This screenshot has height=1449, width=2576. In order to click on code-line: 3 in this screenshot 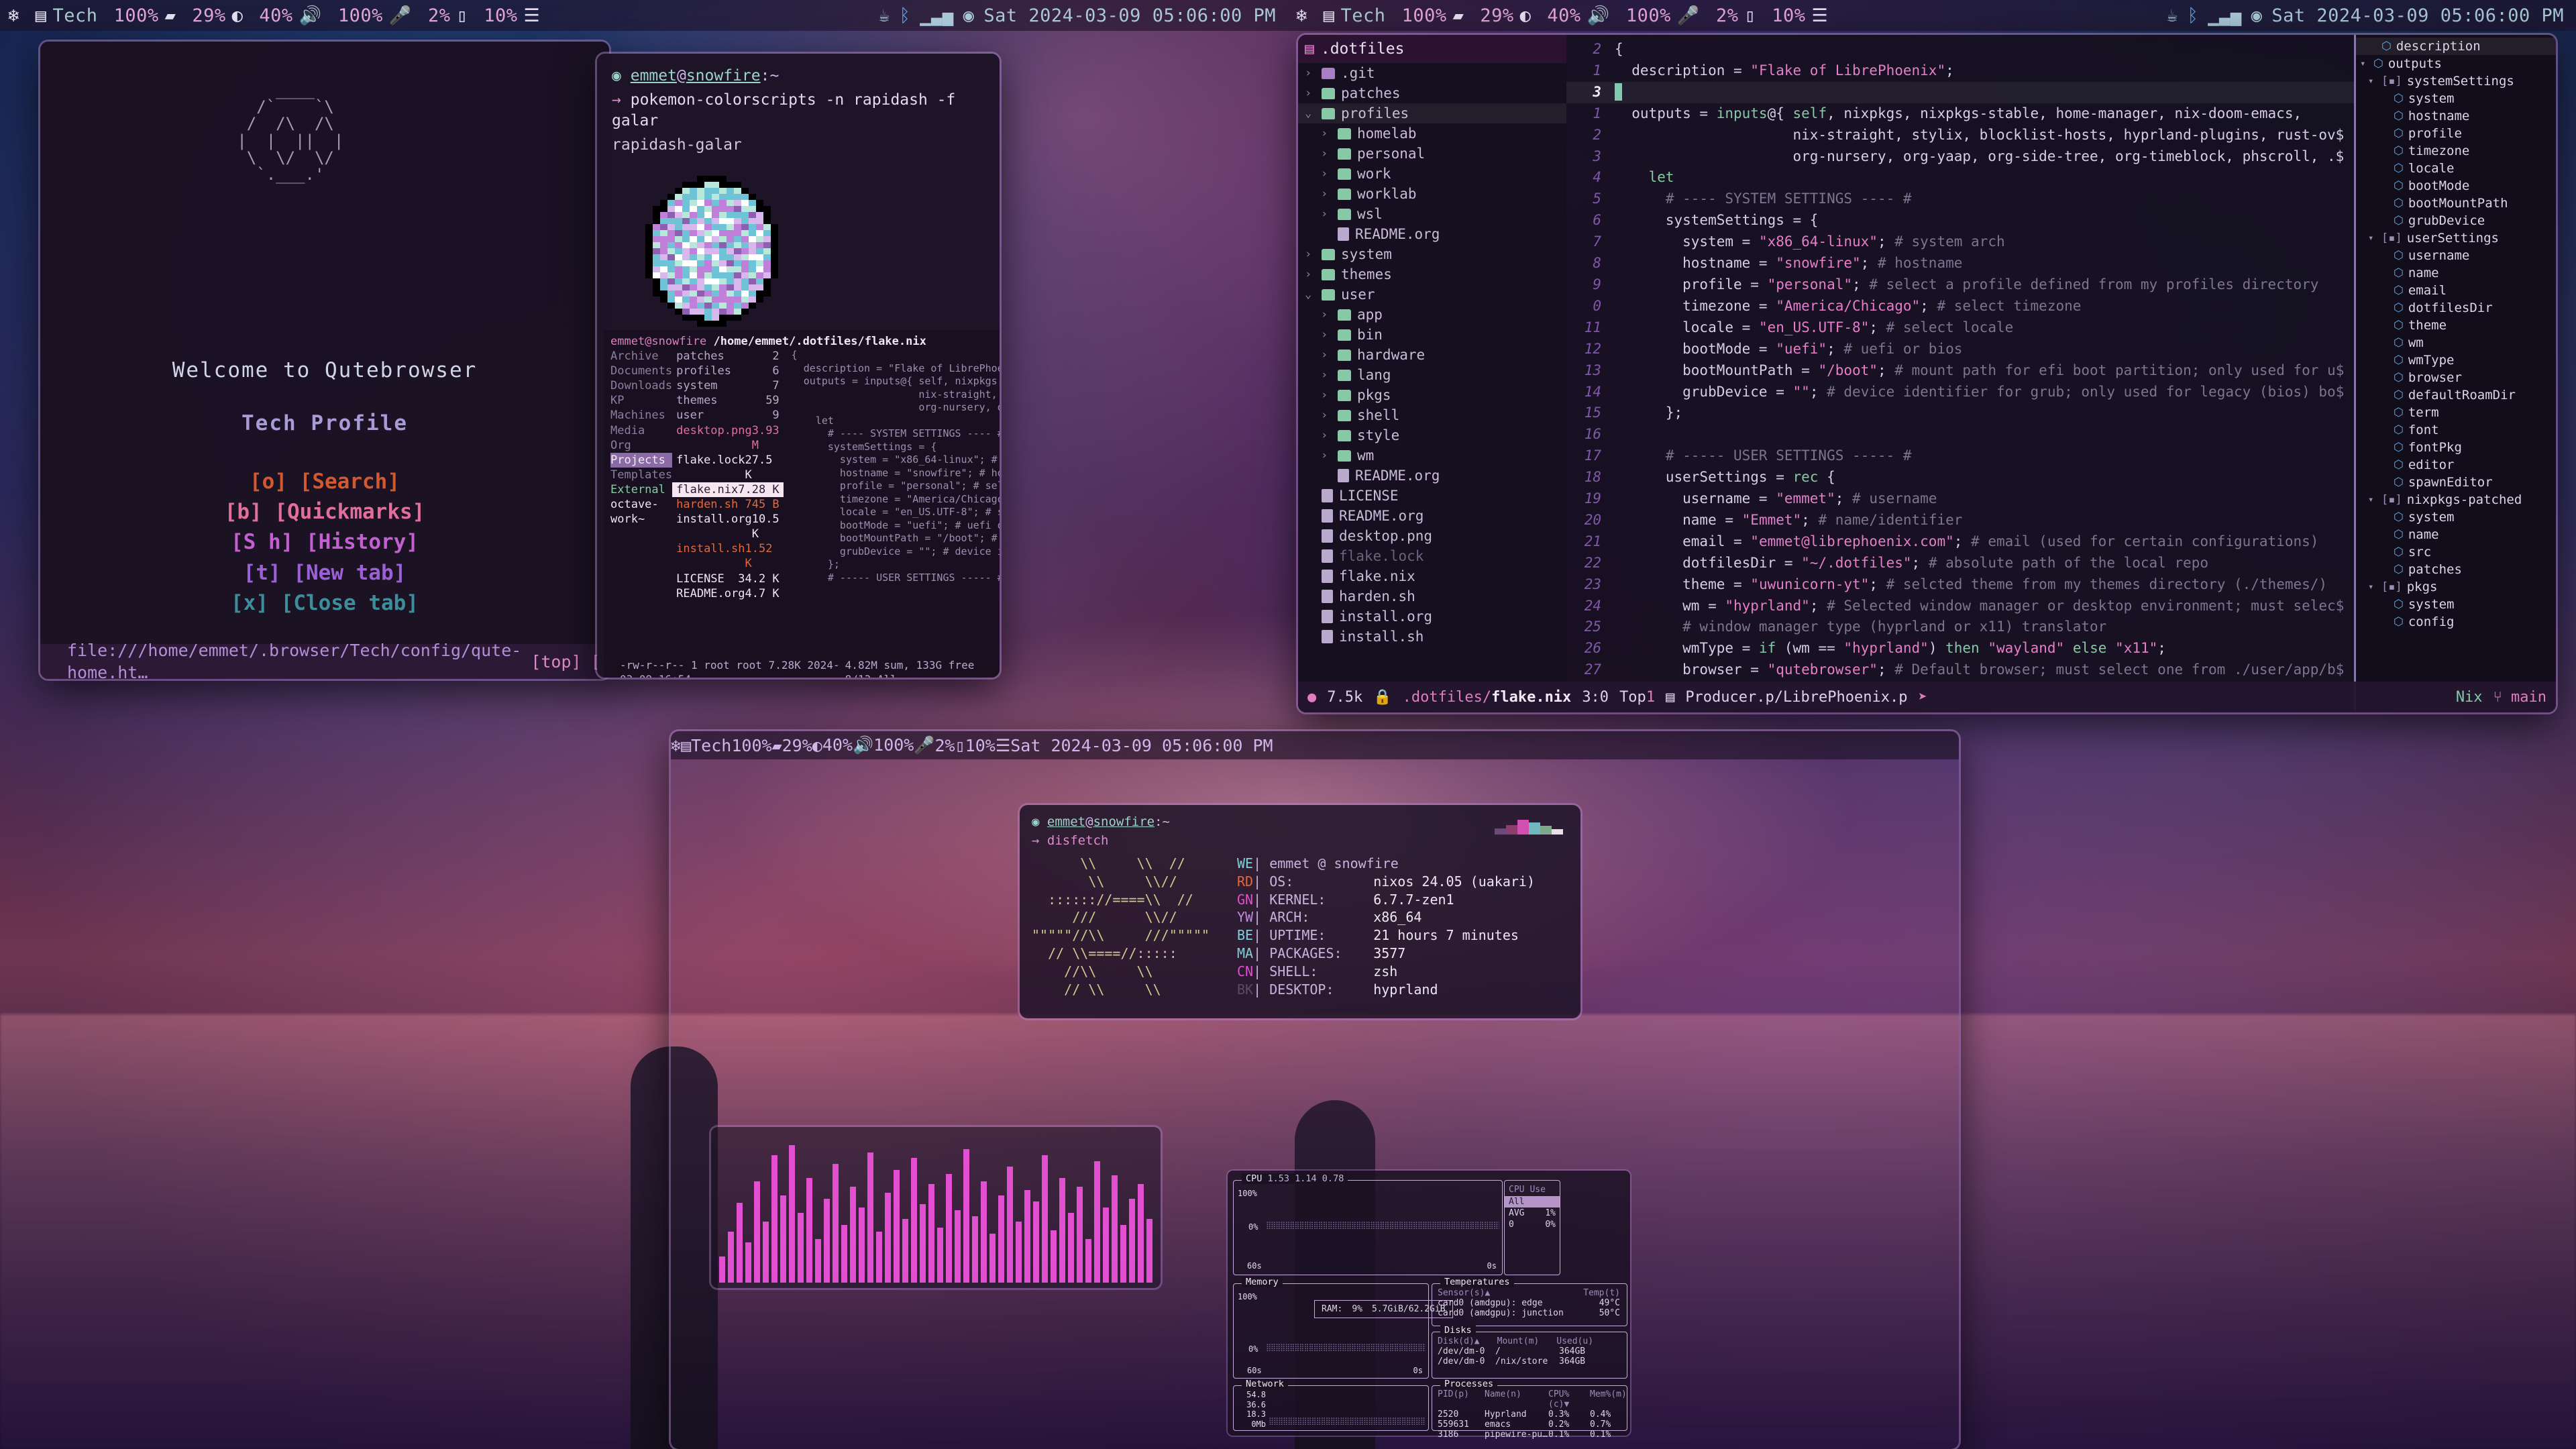, I will do `click(1961, 92)`.